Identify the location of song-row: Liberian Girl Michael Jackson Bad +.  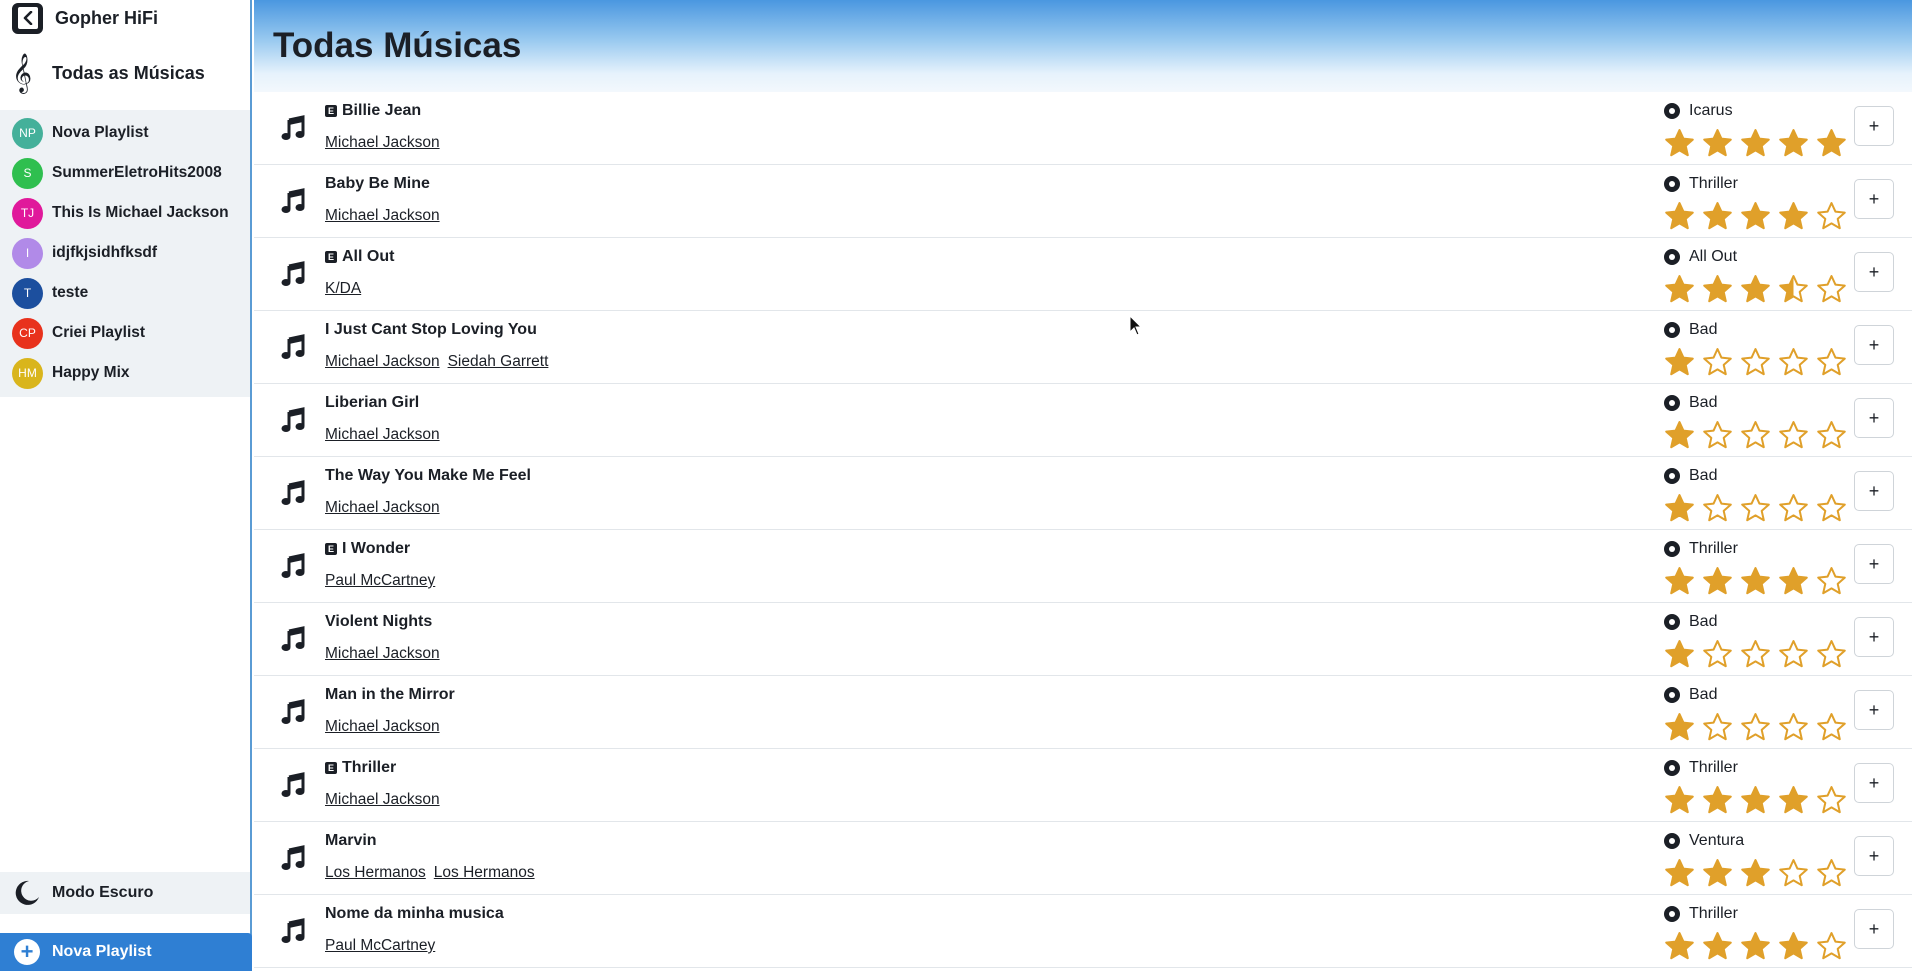
(1083, 420).